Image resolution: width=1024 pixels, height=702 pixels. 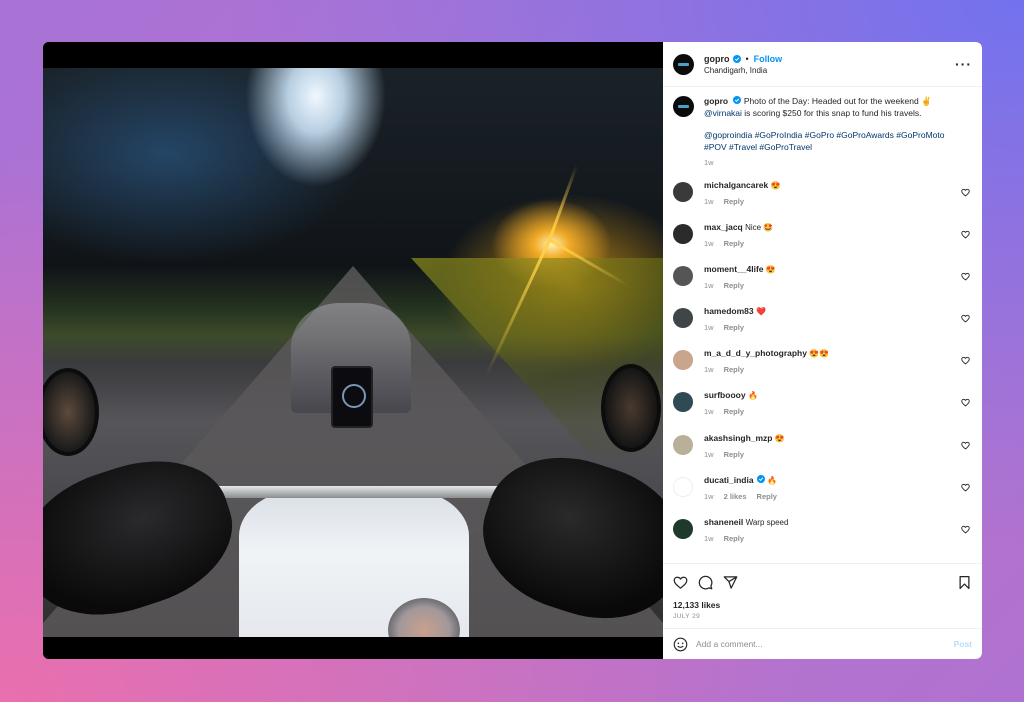 I want to click on bookmark-save-icon, so click(x=964, y=582).